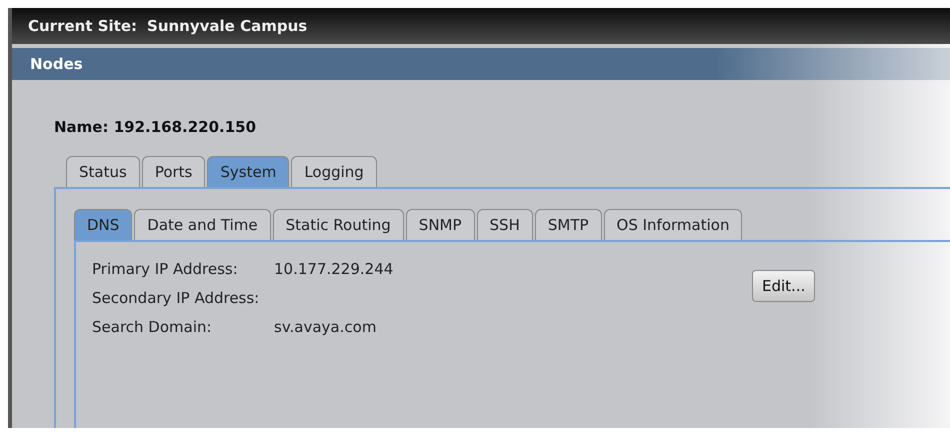  Describe the element at coordinates (568, 224) in the screenshot. I see `tab: SMTP` at that location.